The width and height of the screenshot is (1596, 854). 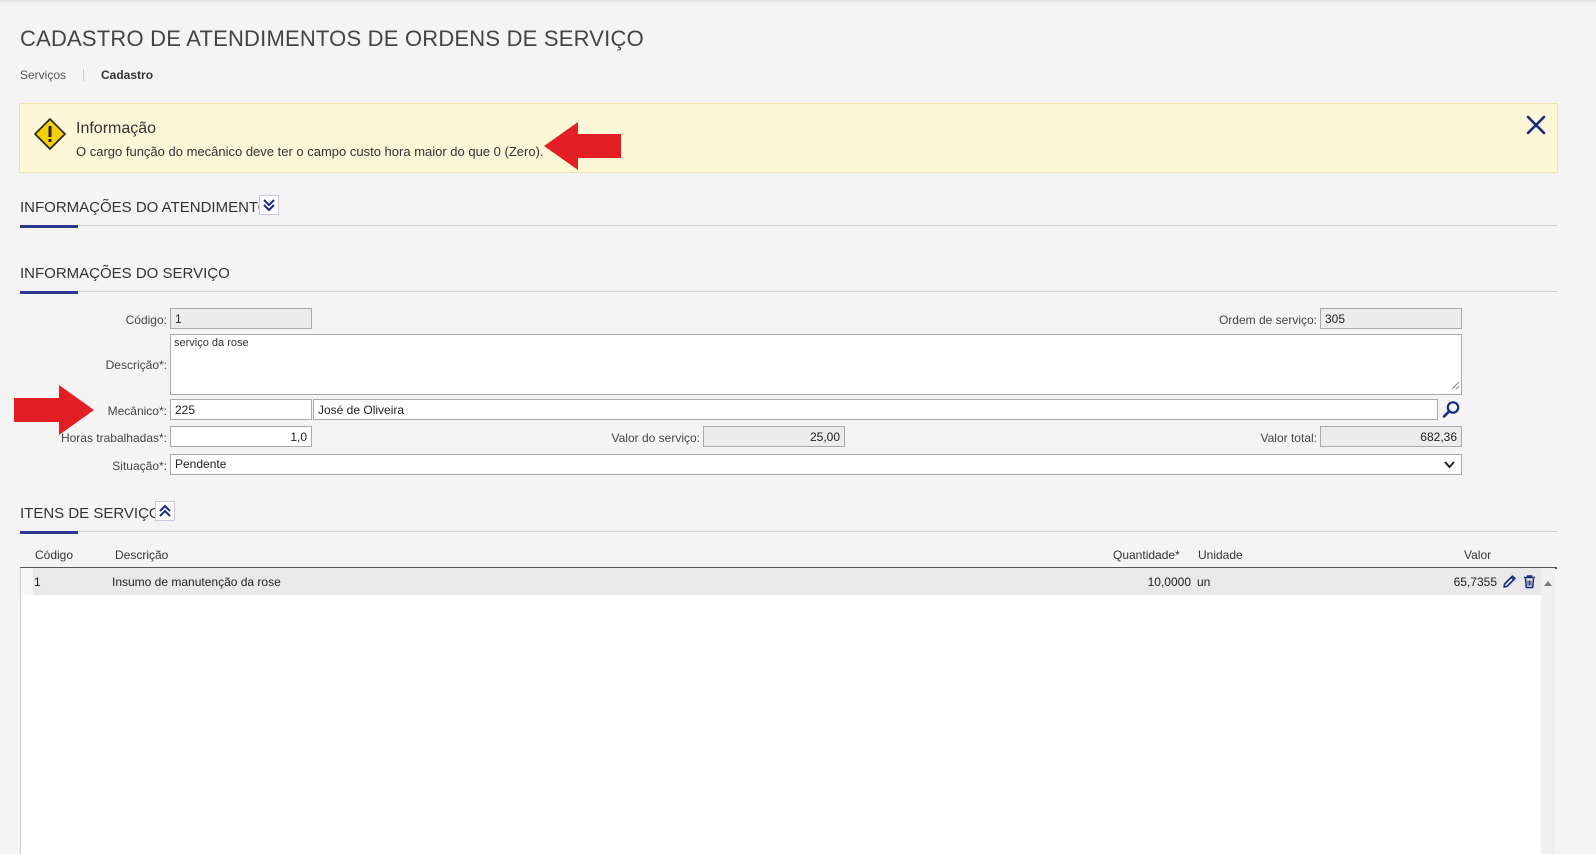 I want to click on expand-atendimento-button, so click(x=269, y=205).